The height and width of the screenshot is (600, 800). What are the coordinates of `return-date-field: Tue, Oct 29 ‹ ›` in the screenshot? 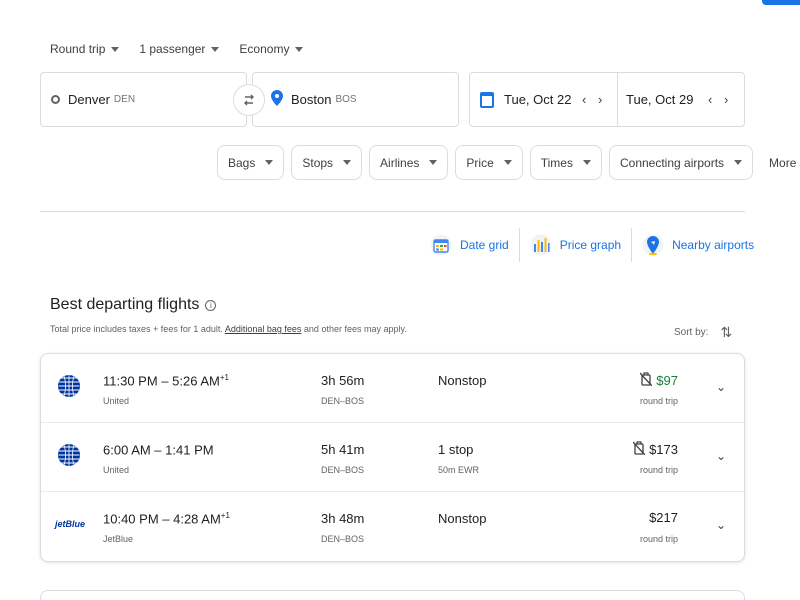 It's located at (681, 99).